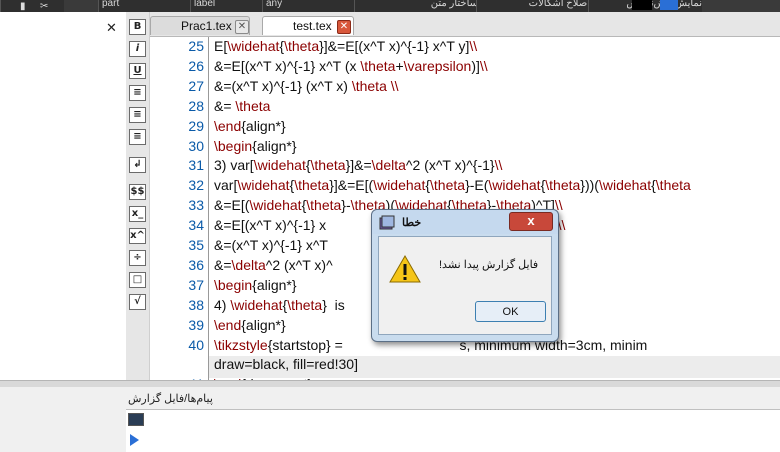 This screenshot has width=780, height=452. What do you see at coordinates (137, 280) in the screenshot?
I see `dfrac-icon: □` at bounding box center [137, 280].